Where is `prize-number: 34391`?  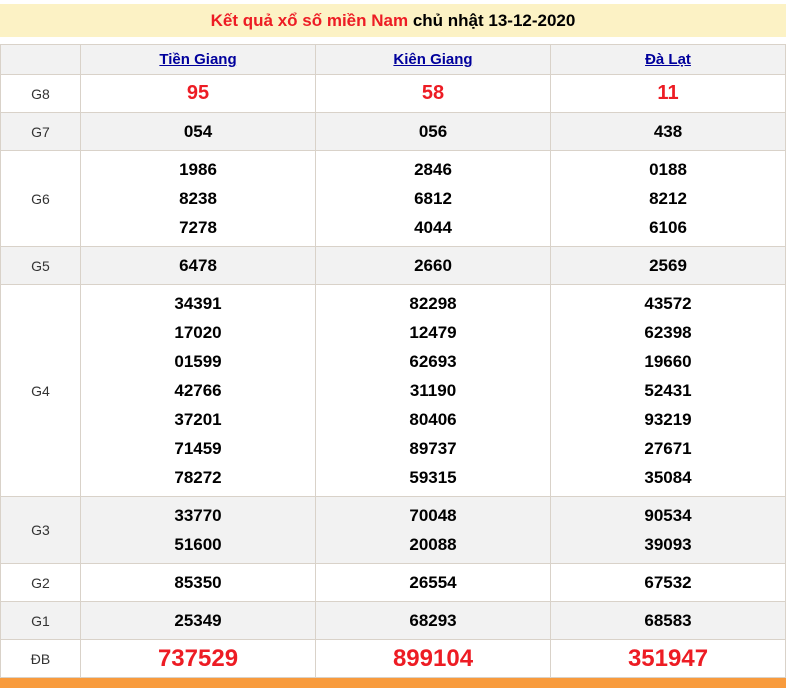
prize-number: 34391 is located at coordinates (198, 304).